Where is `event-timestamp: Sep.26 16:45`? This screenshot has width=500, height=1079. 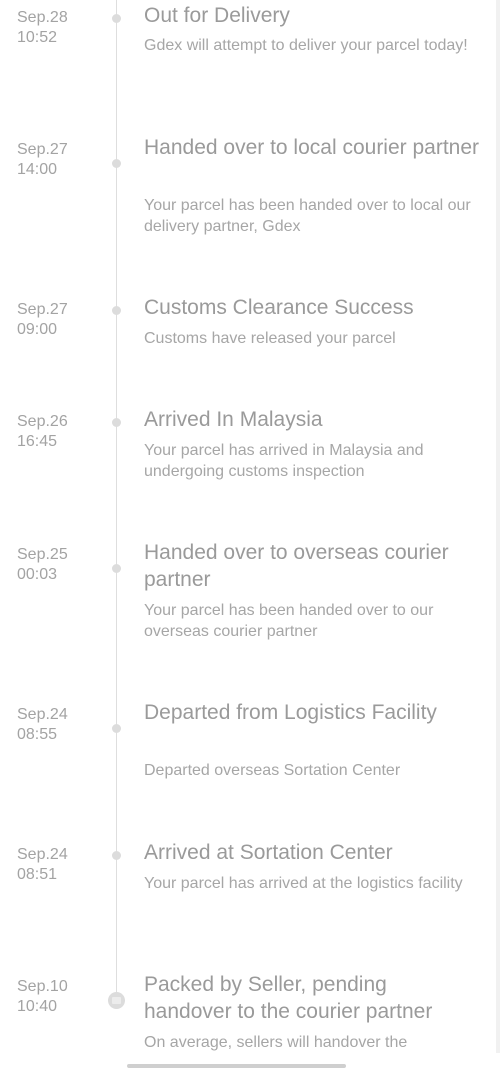
event-timestamp: Sep.26 16:45 is located at coordinates (57, 432).